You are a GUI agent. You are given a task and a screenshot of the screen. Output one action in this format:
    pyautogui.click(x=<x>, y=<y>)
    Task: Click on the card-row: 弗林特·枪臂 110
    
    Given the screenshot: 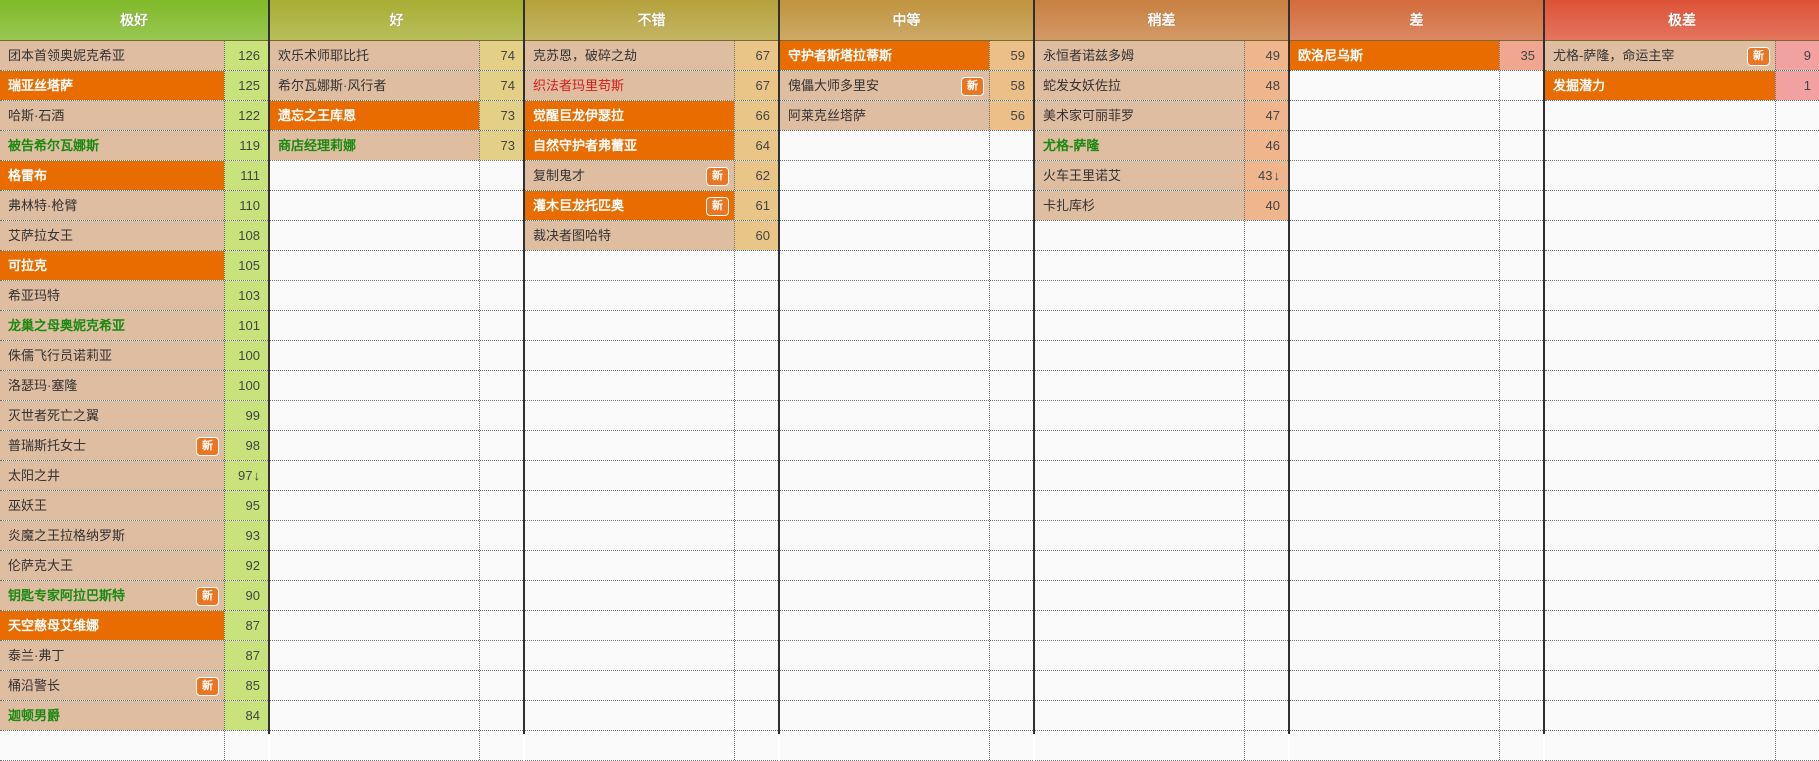 What is the action you would take?
    pyautogui.click(x=134, y=206)
    